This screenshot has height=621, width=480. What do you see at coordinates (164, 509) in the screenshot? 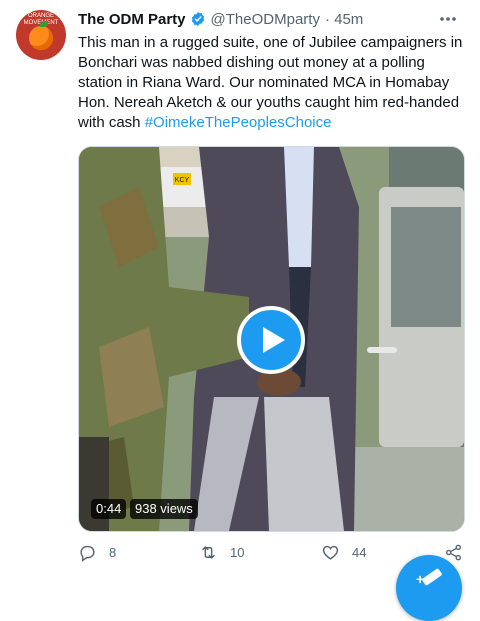
I see `video-views: 938 views` at bounding box center [164, 509].